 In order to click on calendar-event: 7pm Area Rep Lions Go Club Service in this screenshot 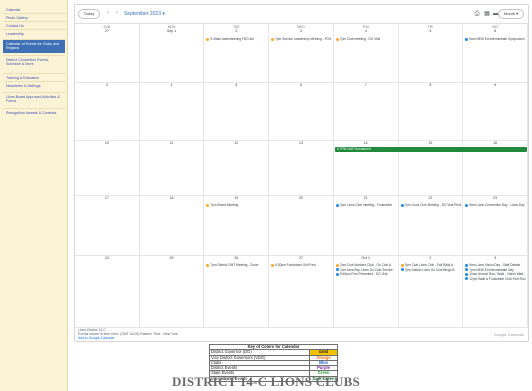, I will do `click(366, 270)`.